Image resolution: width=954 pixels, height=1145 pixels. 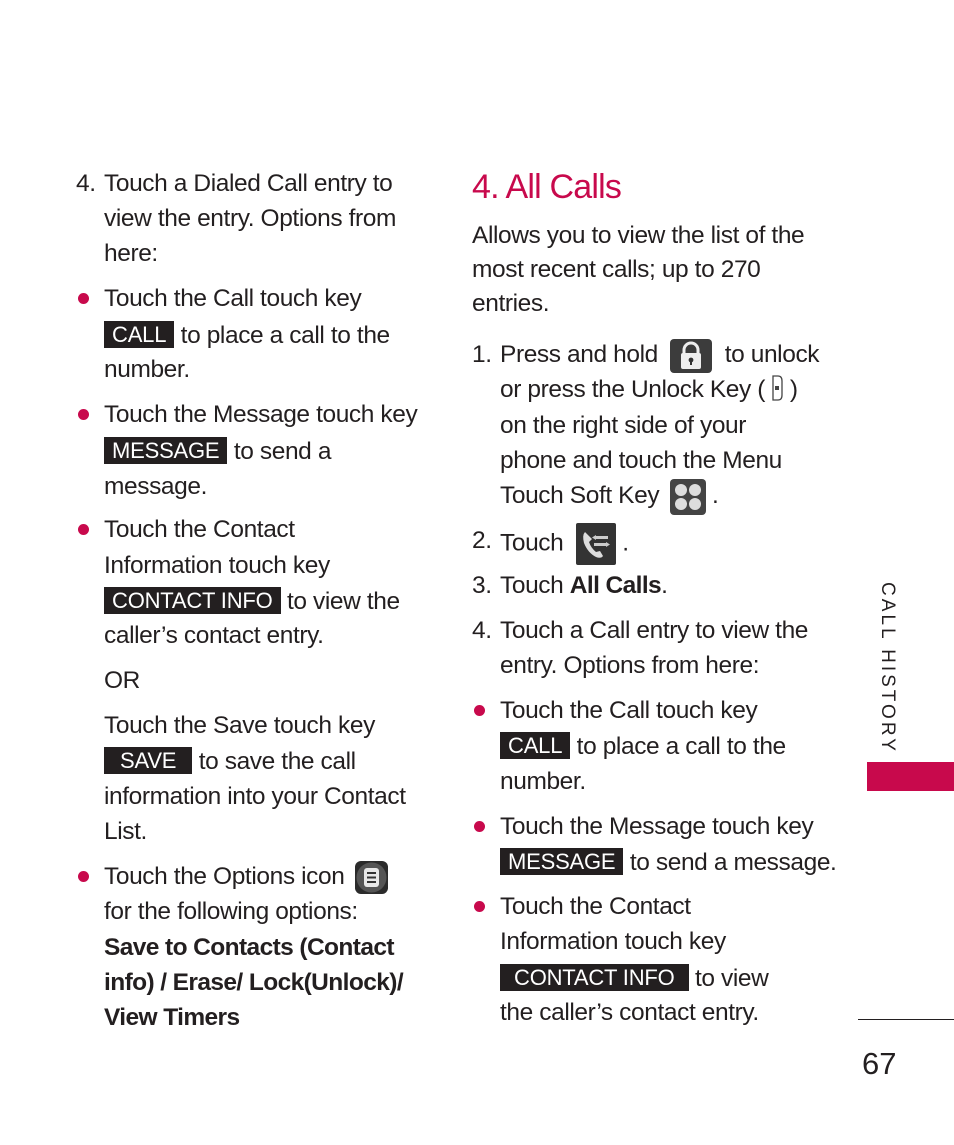 What do you see at coordinates (249, 947) in the screenshot?
I see `options-list: Save to Contacts (Contact` at bounding box center [249, 947].